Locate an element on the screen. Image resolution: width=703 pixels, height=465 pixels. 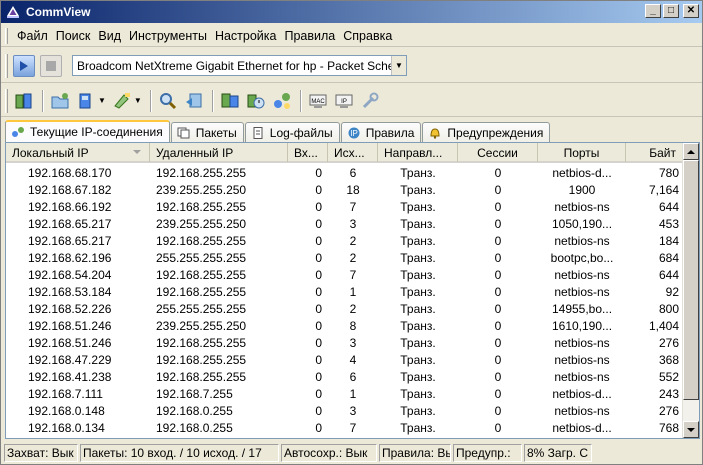
column-local-ip: Локальный IP is located at coordinates (78, 152).